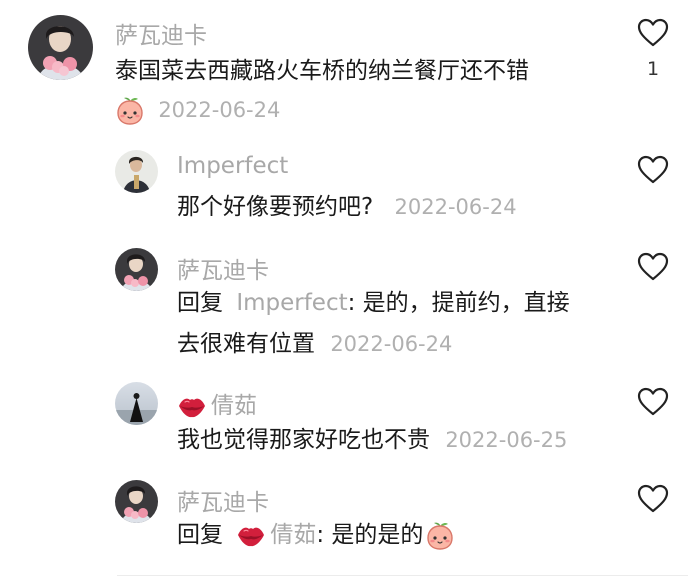  What do you see at coordinates (219, 110) in the screenshot?
I see `comment-date: 2022-06-24` at bounding box center [219, 110].